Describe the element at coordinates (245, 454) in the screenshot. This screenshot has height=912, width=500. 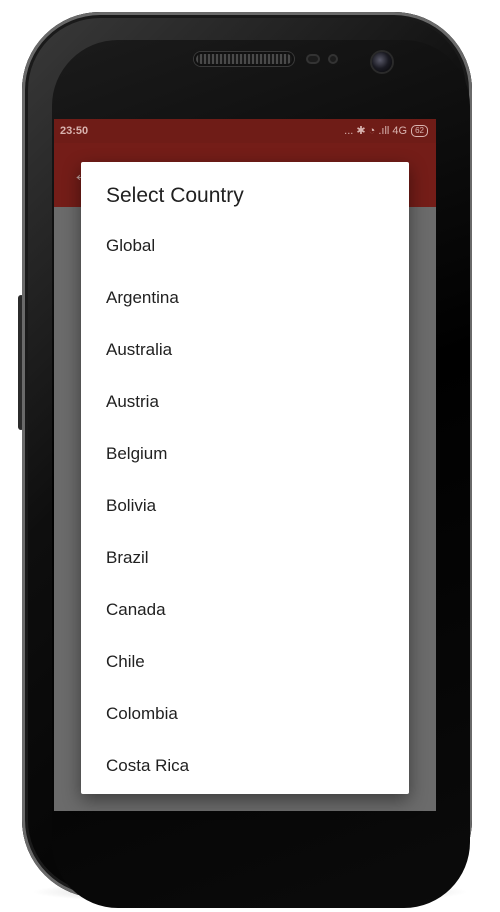
I see `country-item-belgium: Belgium` at that location.